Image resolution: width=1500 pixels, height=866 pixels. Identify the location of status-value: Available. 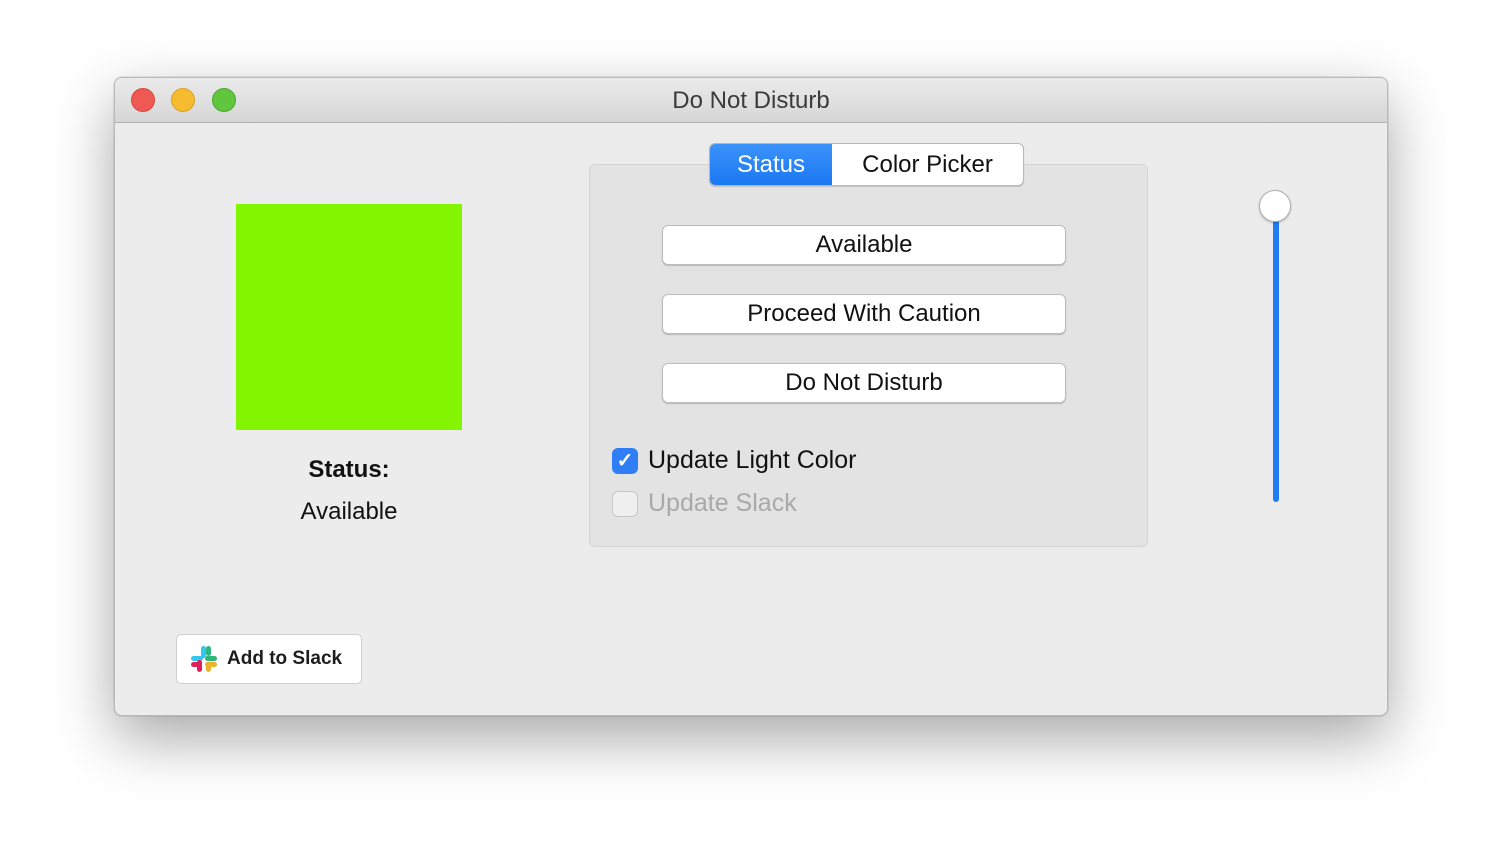
(349, 511).